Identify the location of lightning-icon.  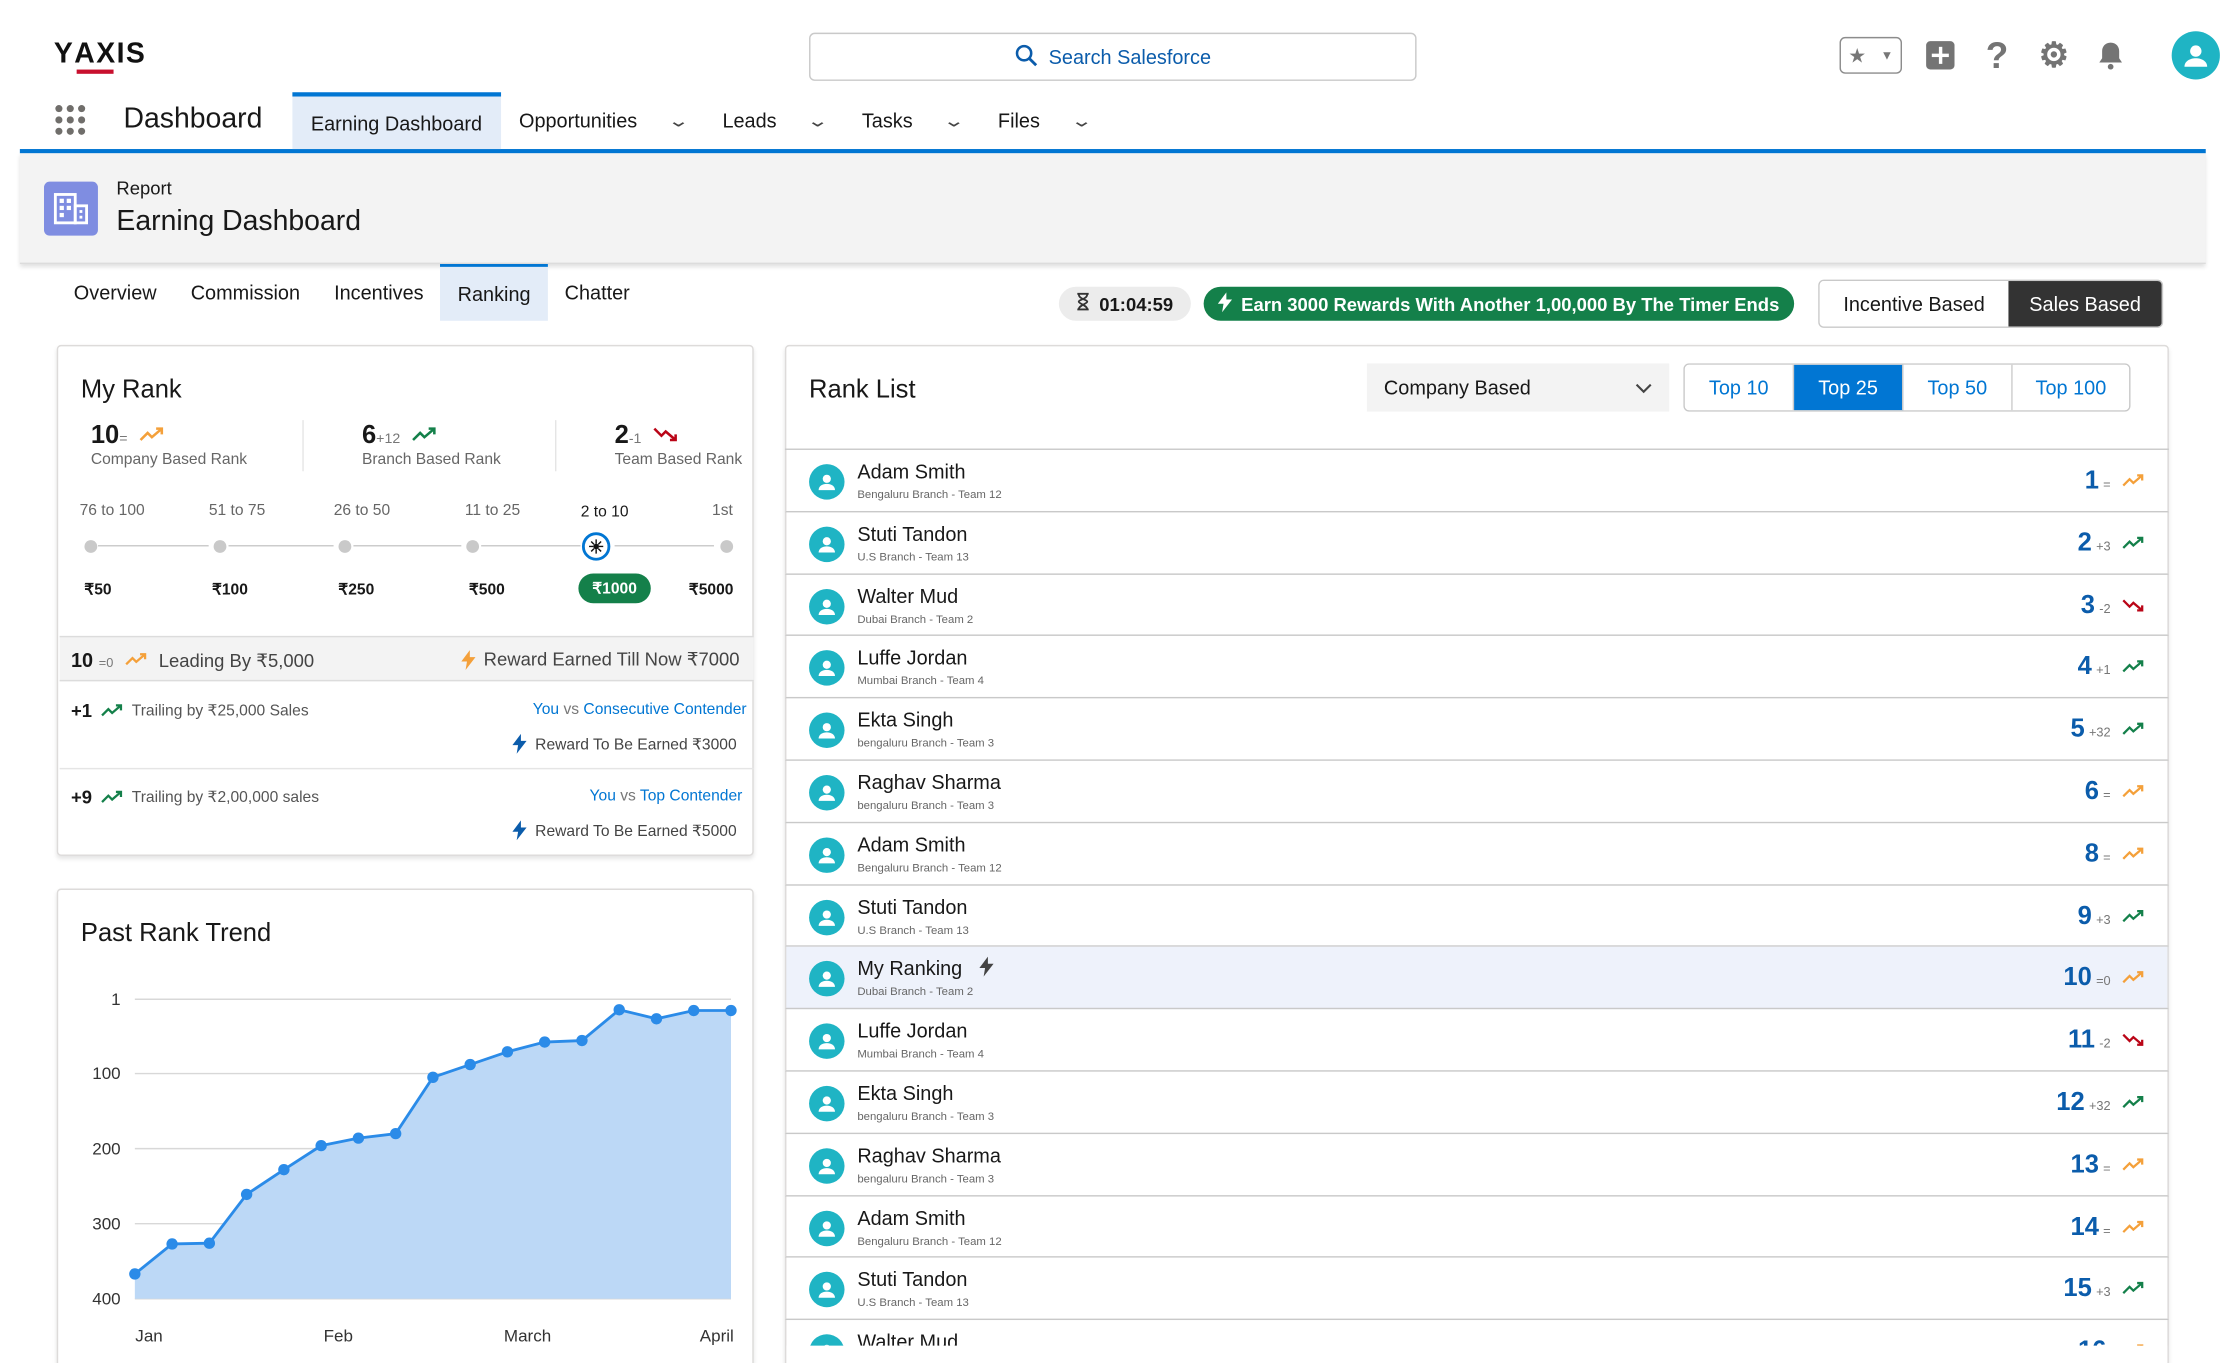
(986, 967).